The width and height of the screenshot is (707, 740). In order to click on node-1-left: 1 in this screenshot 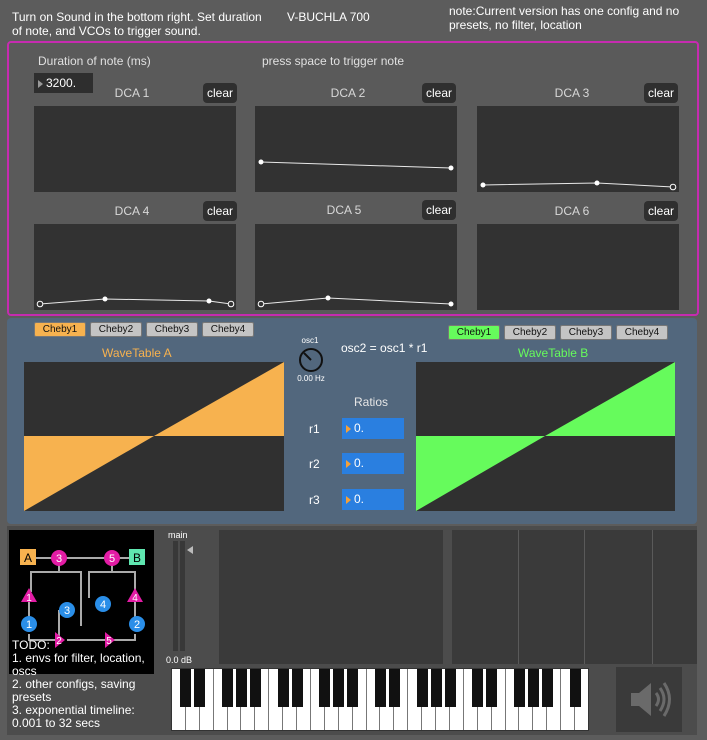, I will do `click(29, 598)`.